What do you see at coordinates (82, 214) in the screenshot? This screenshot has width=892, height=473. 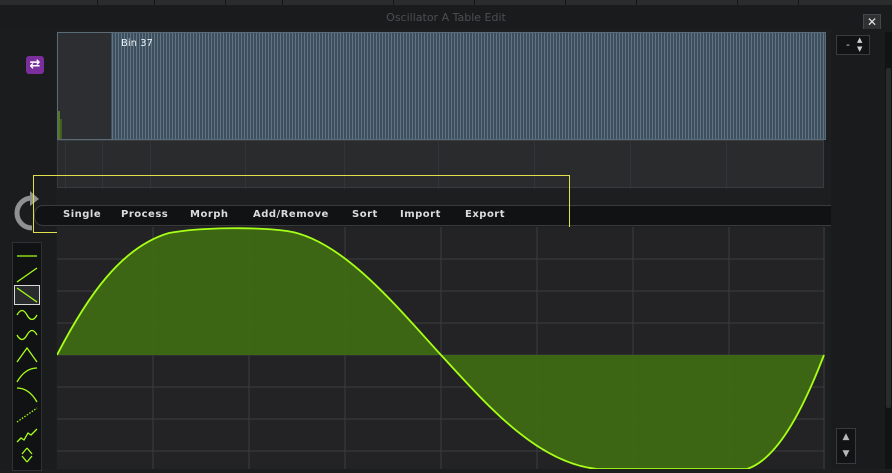 I see `menu-single: Single` at bounding box center [82, 214].